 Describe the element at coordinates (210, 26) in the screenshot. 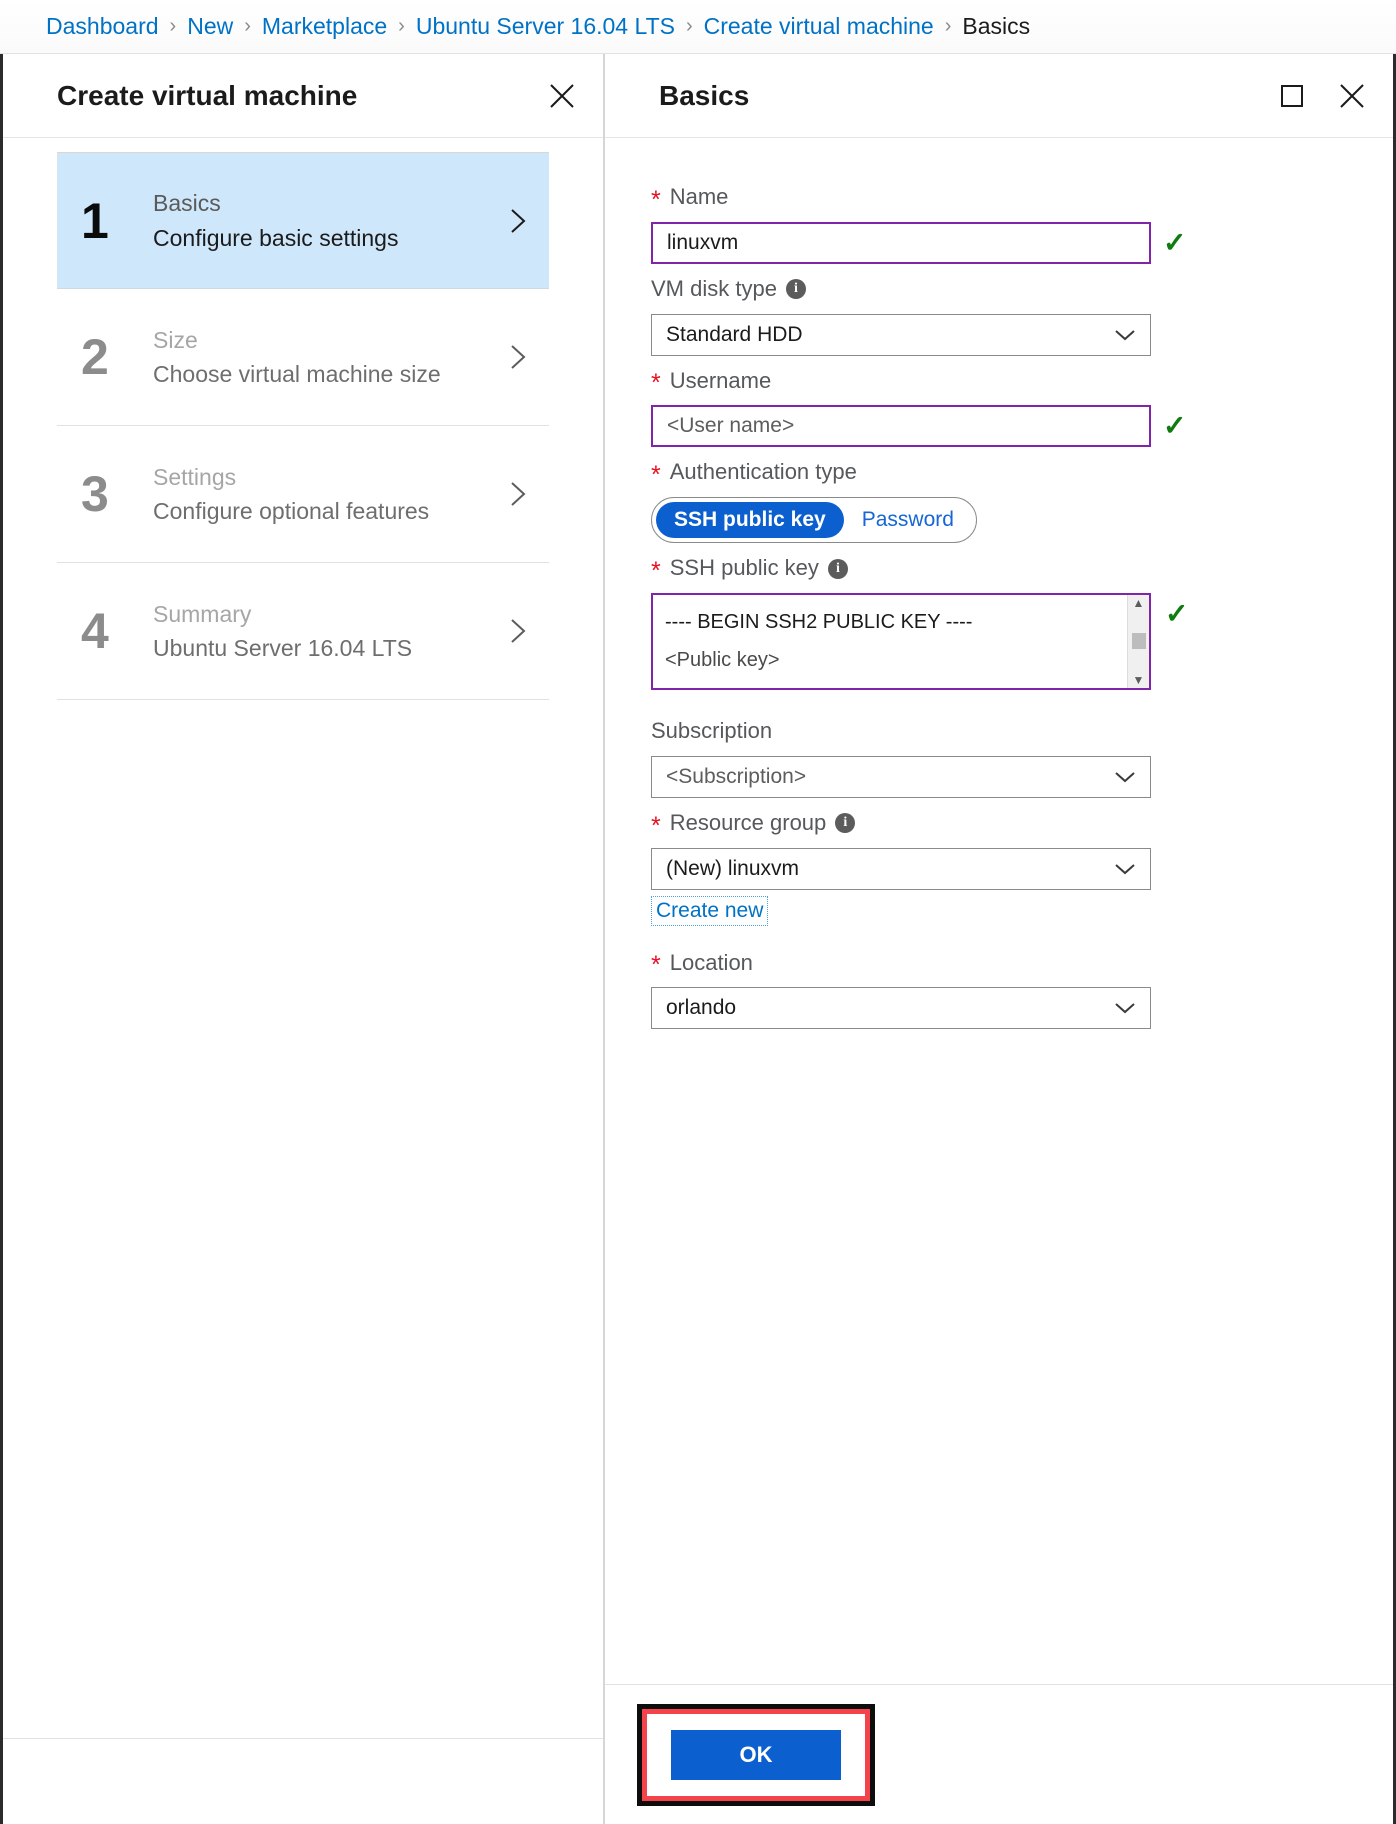

I see `breadcrumb-item-new: New` at that location.